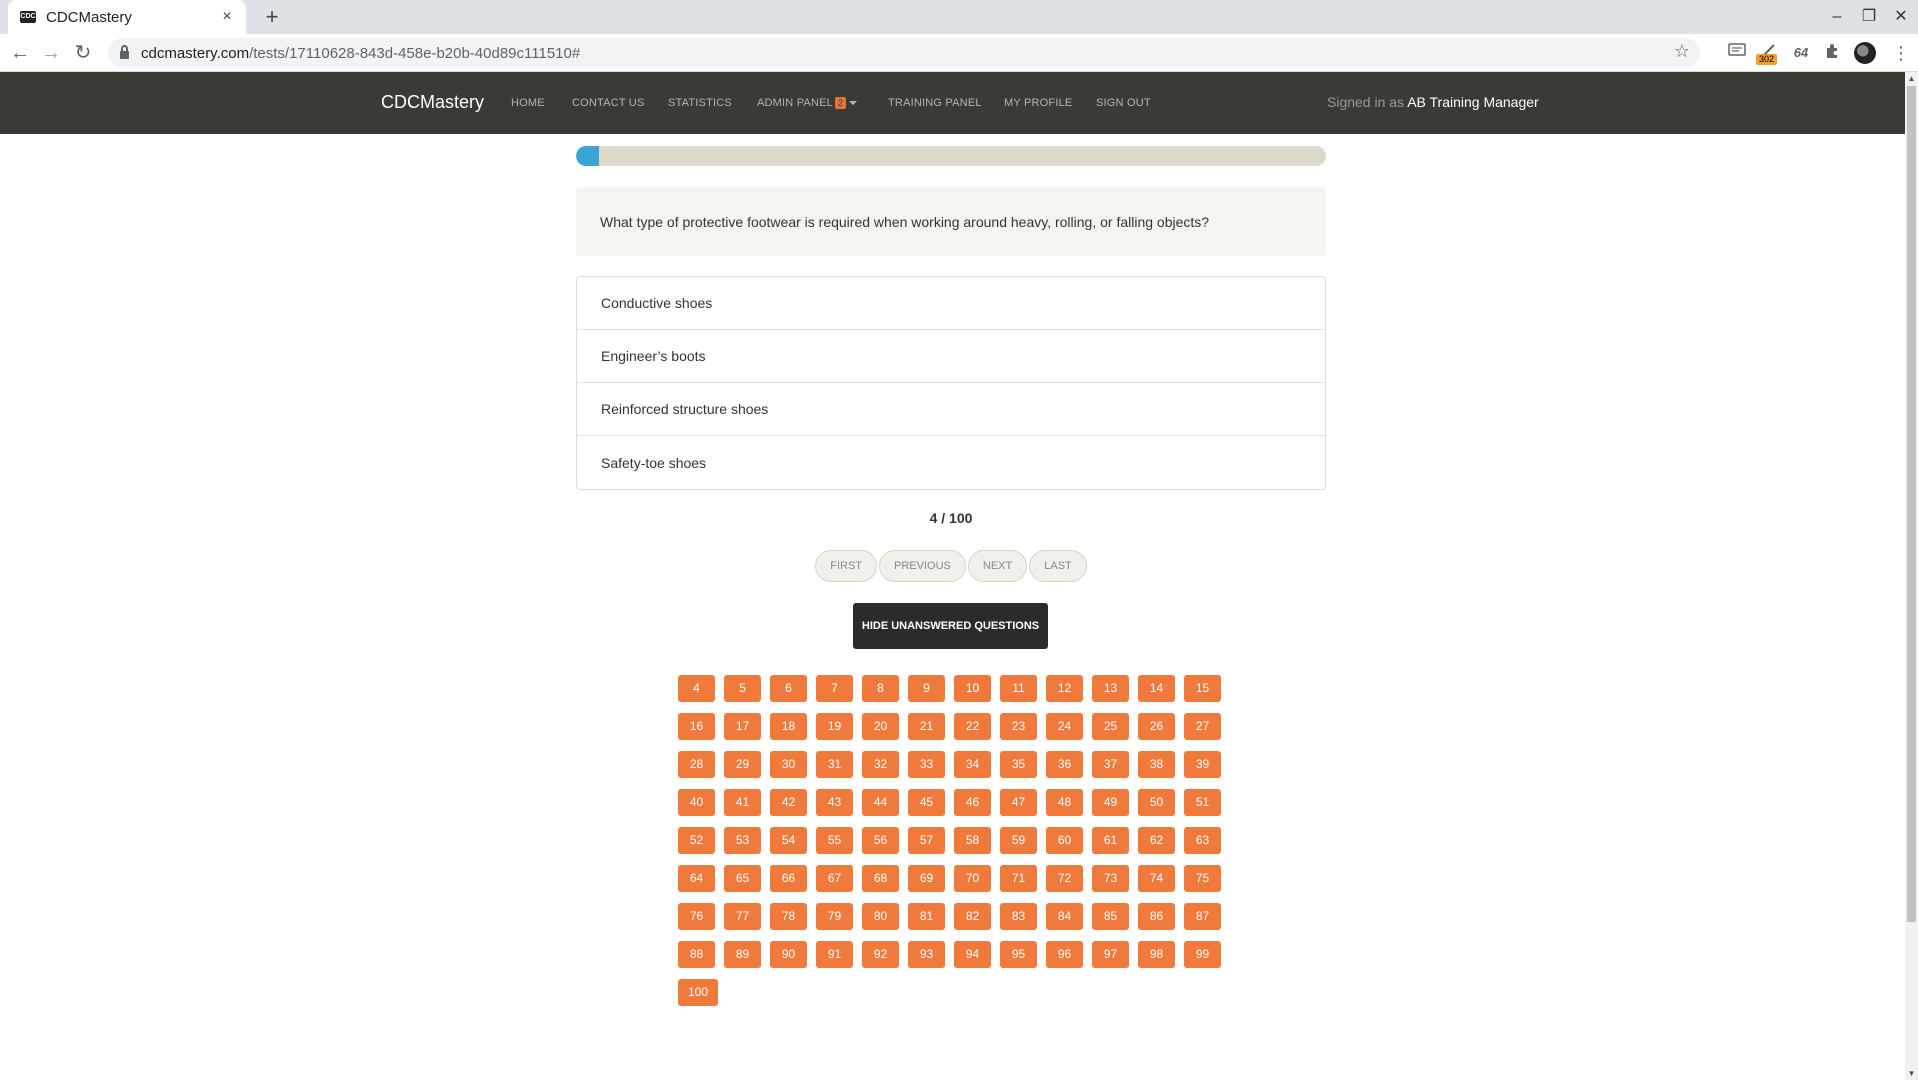 This screenshot has width=1918, height=1080. Describe the element at coordinates (1156, 878) in the screenshot. I see `question-number-button: 74` at that location.